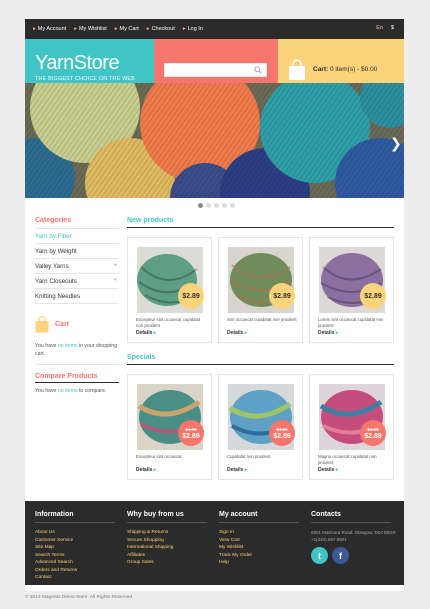 This screenshot has width=430, height=609. I want to click on compare-products-title: Compare Products, so click(77, 377).